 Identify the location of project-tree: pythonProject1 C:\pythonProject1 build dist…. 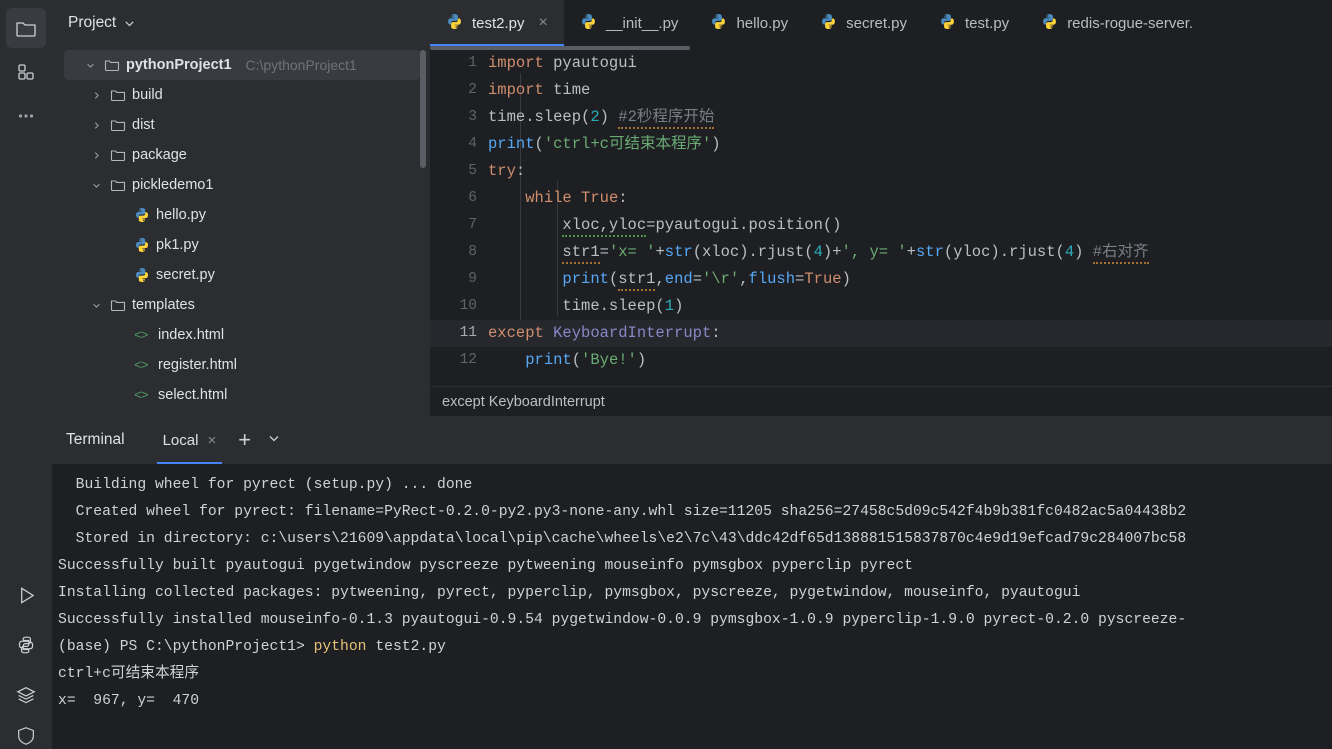
(241, 231).